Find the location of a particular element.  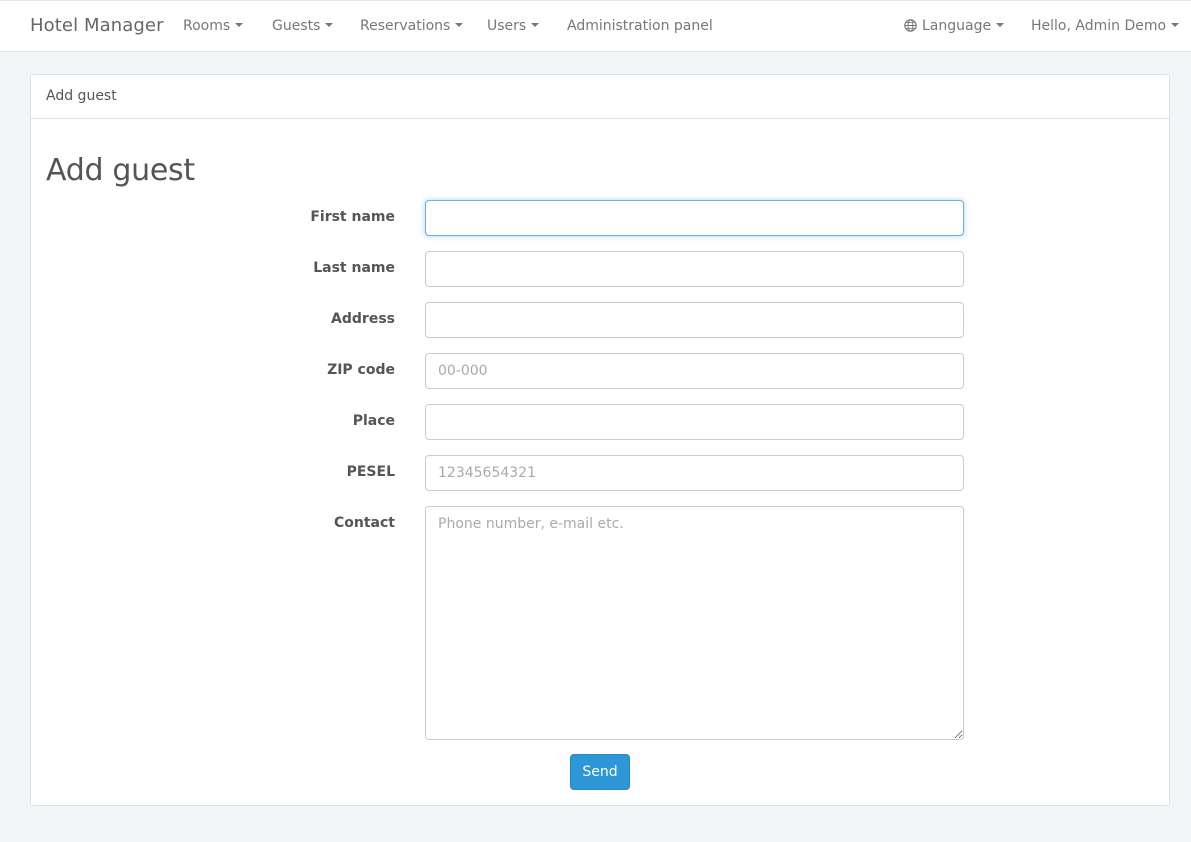

nav-rooms-label: Rooms is located at coordinates (207, 26).